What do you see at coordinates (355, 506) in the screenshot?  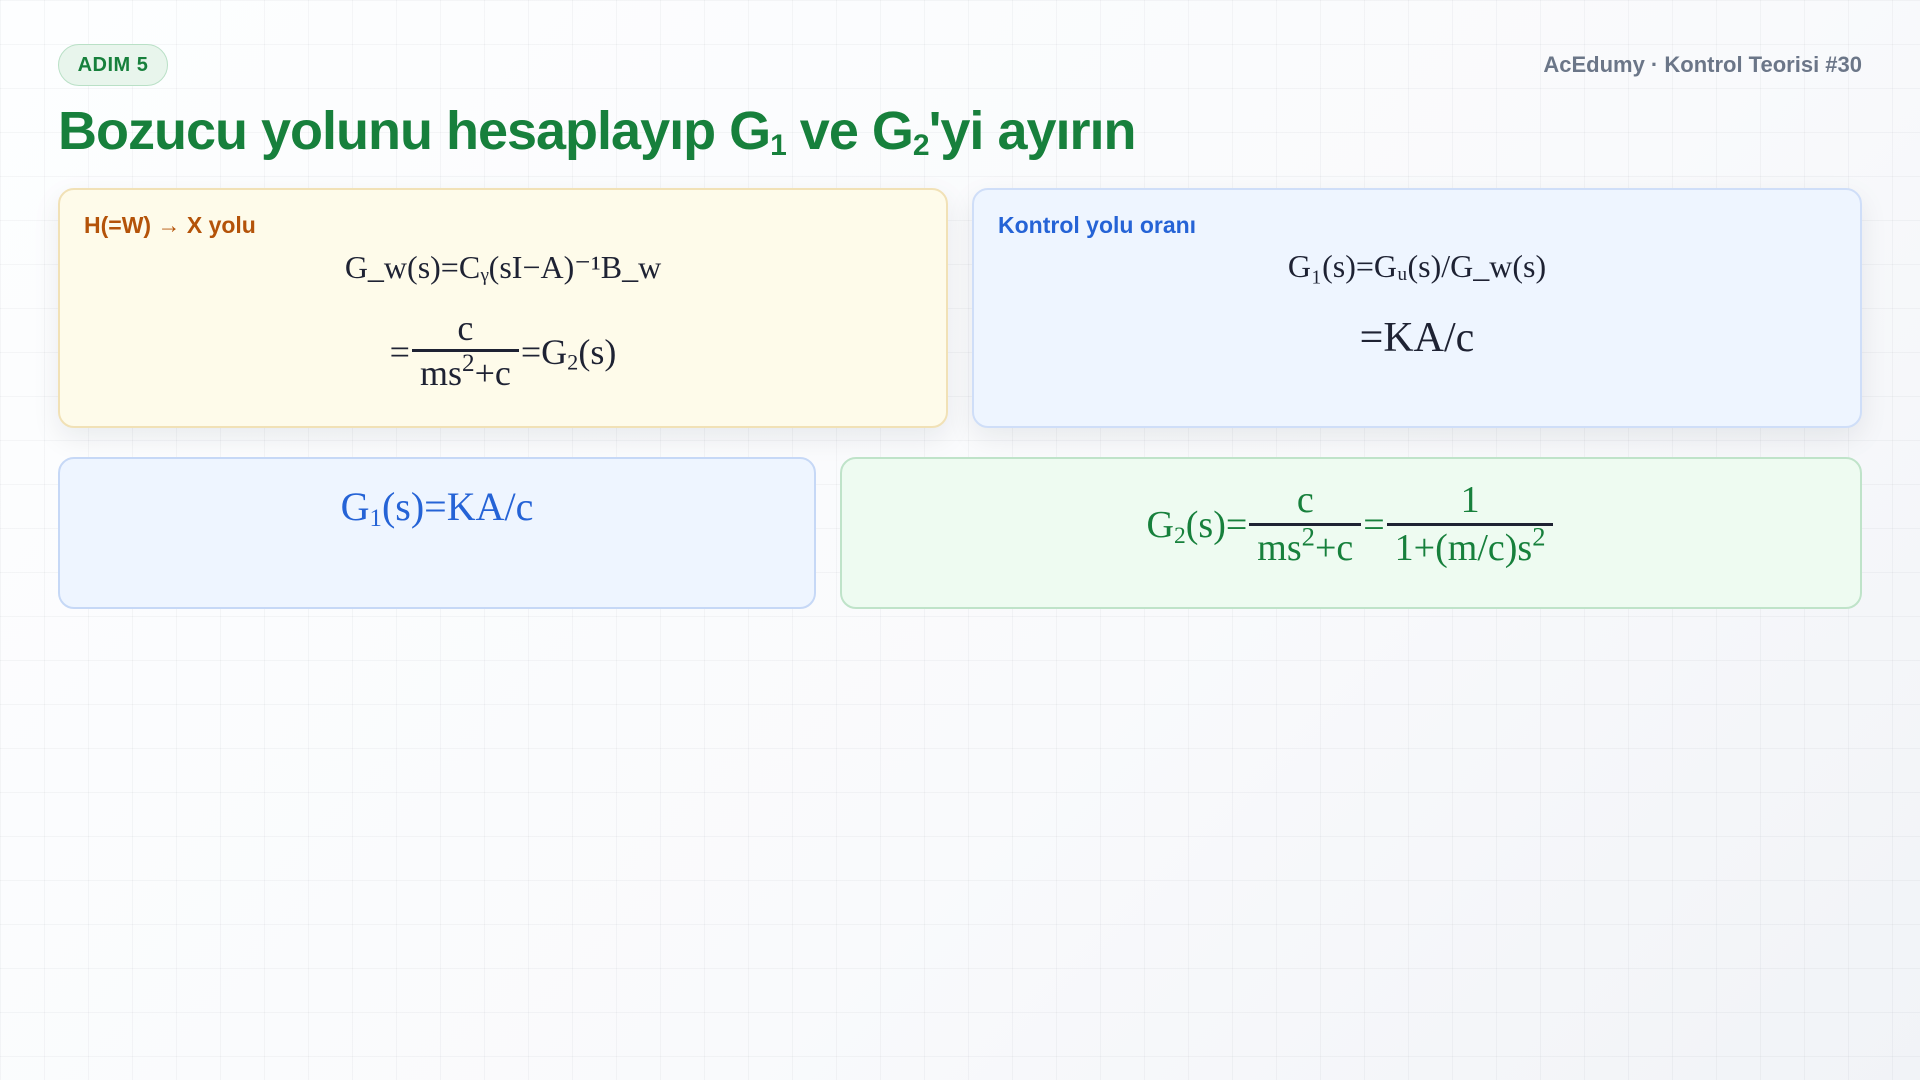 I see `g1-base: G` at bounding box center [355, 506].